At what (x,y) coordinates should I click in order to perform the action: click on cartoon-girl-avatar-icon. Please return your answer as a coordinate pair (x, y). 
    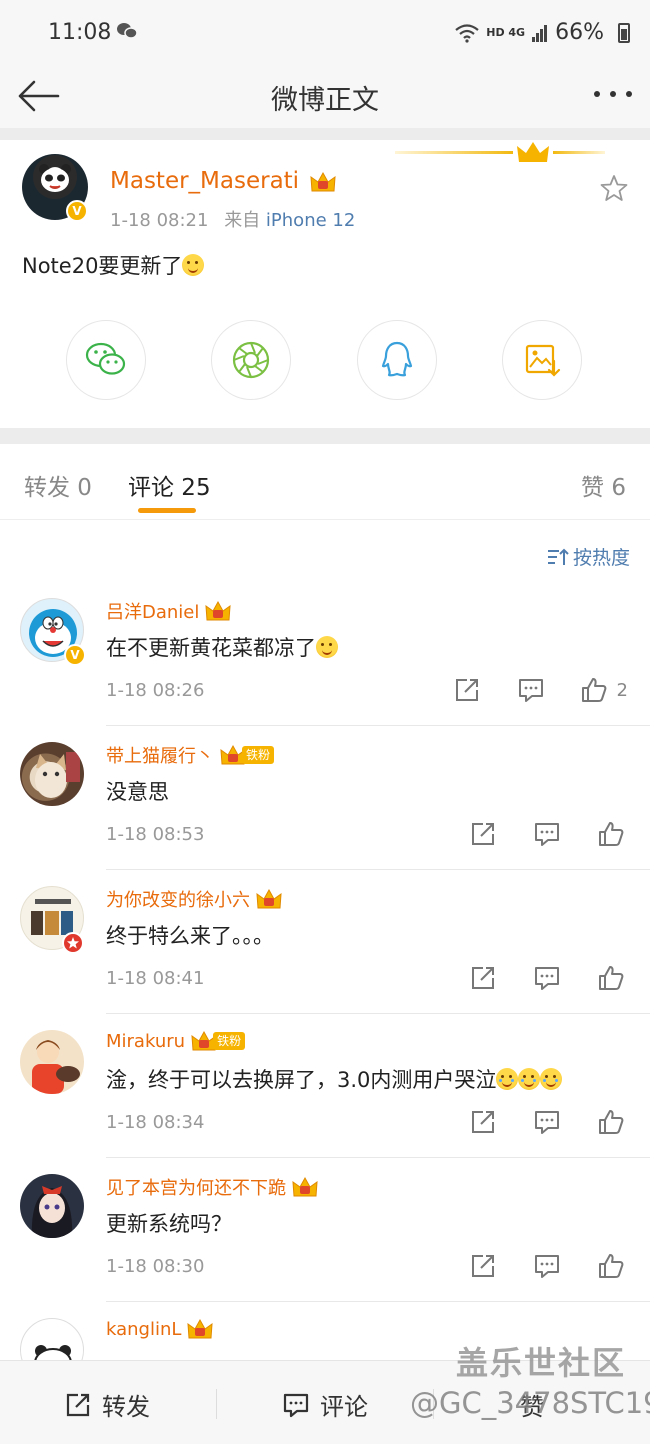
    Looking at the image, I should click on (56, 1067).